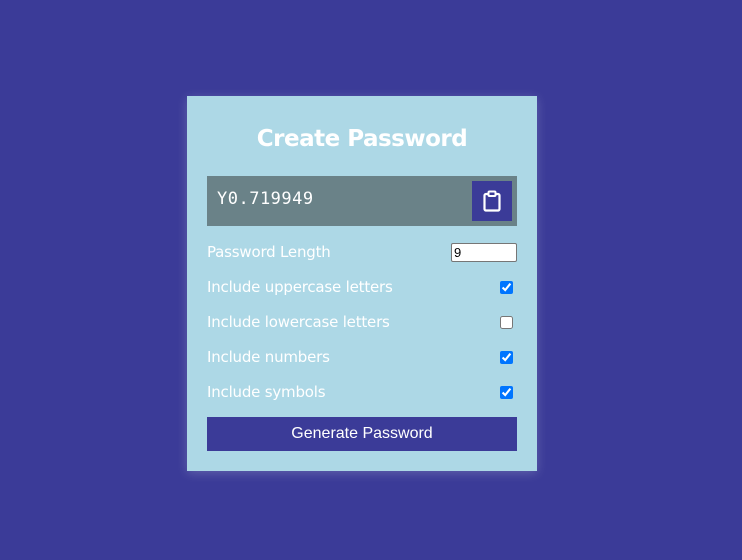 The width and height of the screenshot is (742, 560). Describe the element at coordinates (506, 392) in the screenshot. I see `symbols-checkbox` at that location.